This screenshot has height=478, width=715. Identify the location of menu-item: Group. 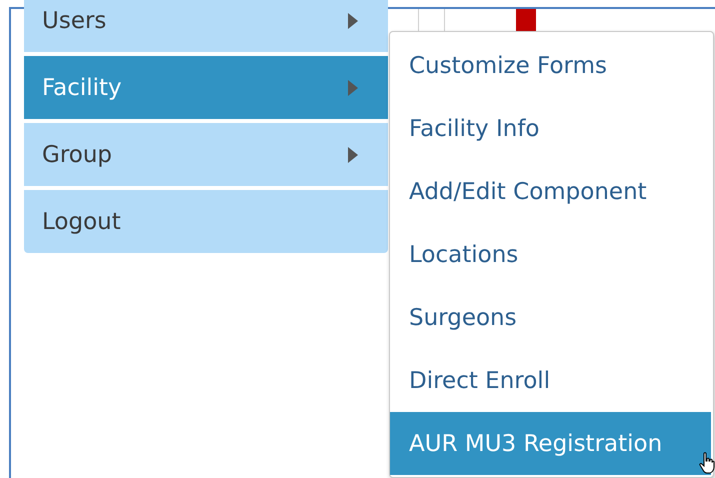
(206, 154).